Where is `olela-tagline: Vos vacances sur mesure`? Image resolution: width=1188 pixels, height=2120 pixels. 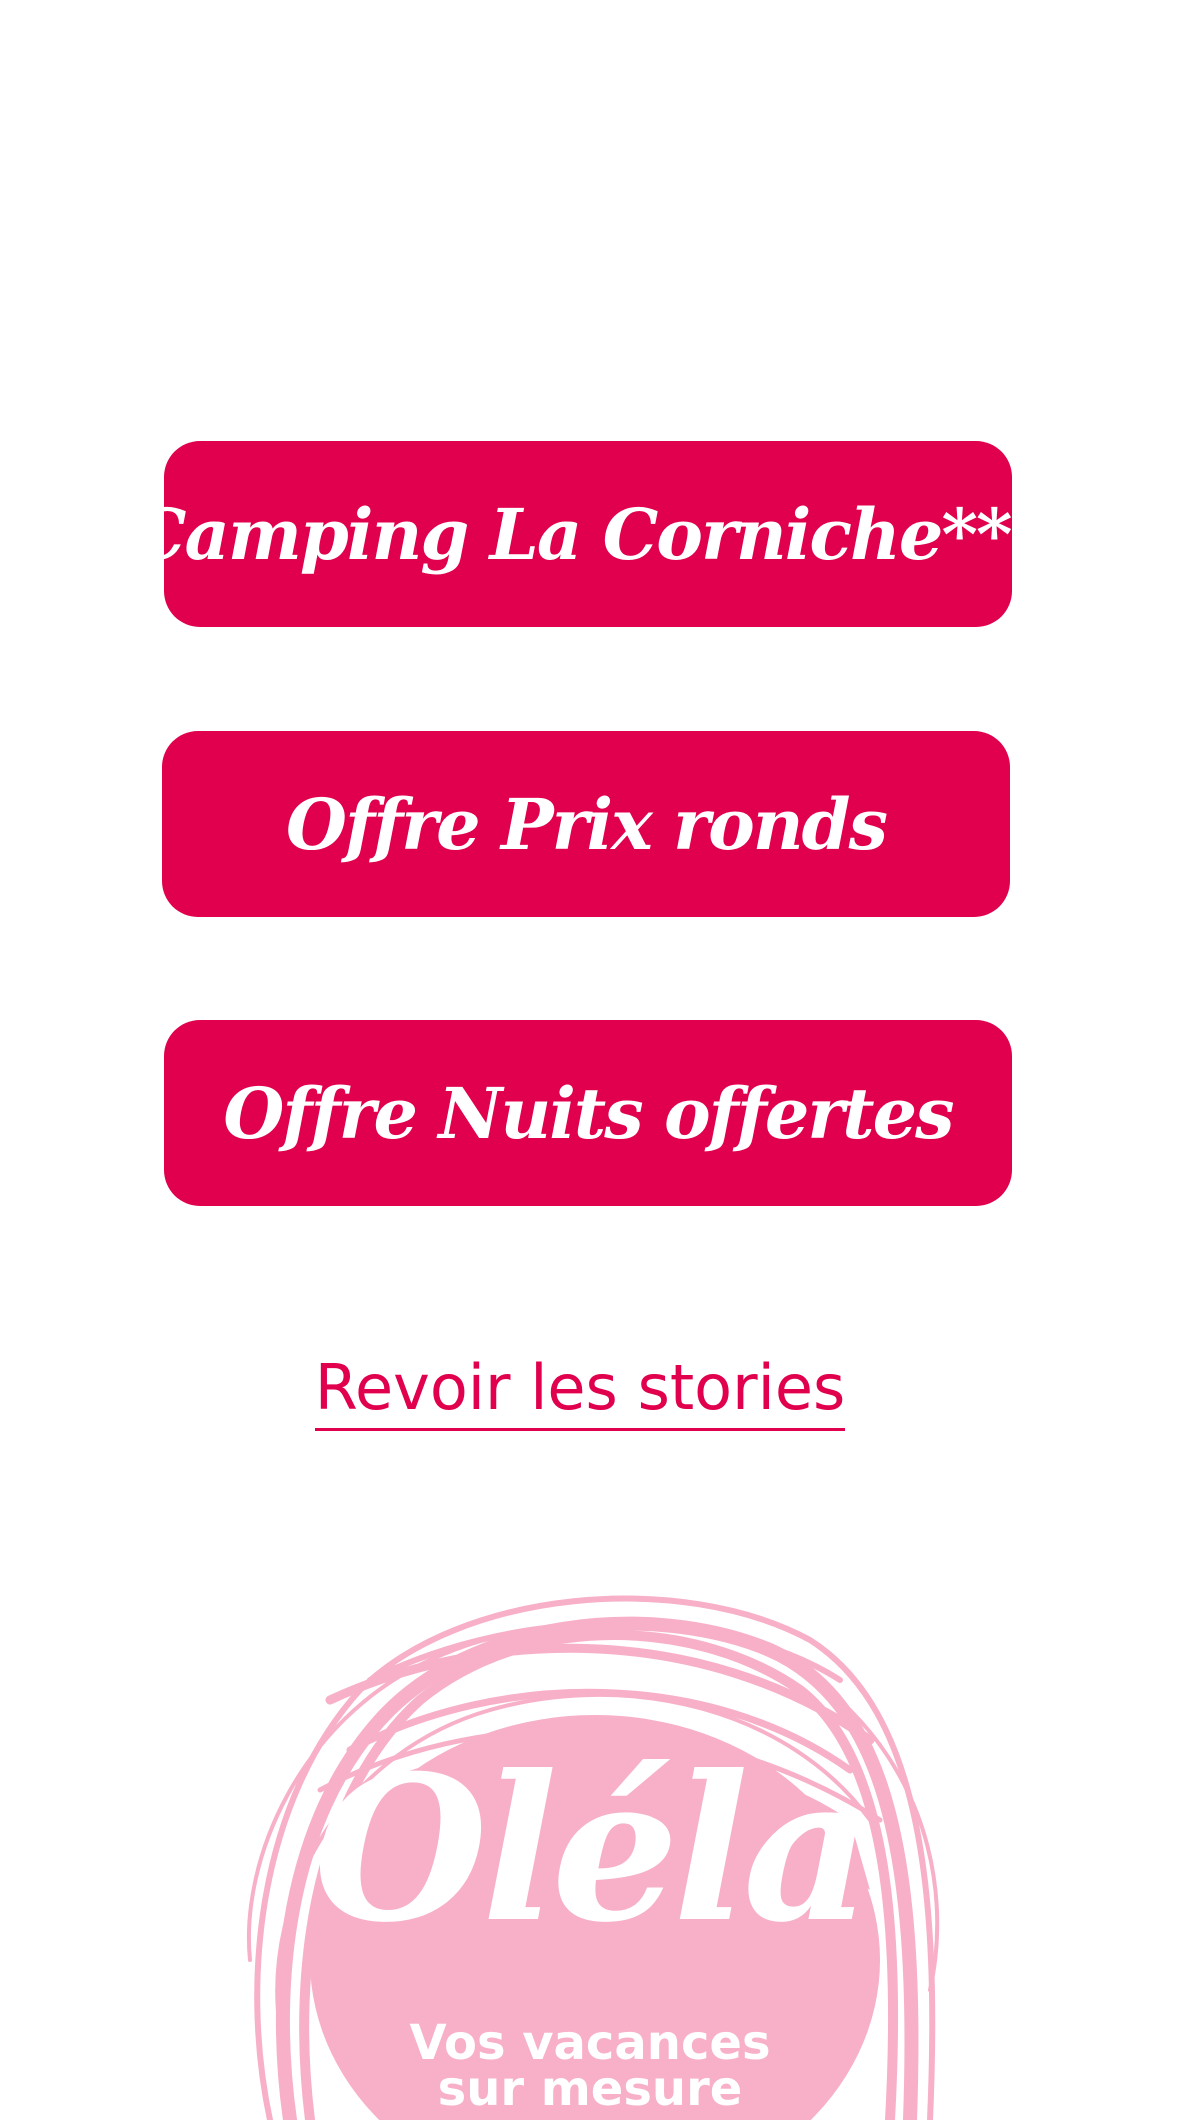
olela-tagline: Vos vacances sur mesure is located at coordinates (590, 2066).